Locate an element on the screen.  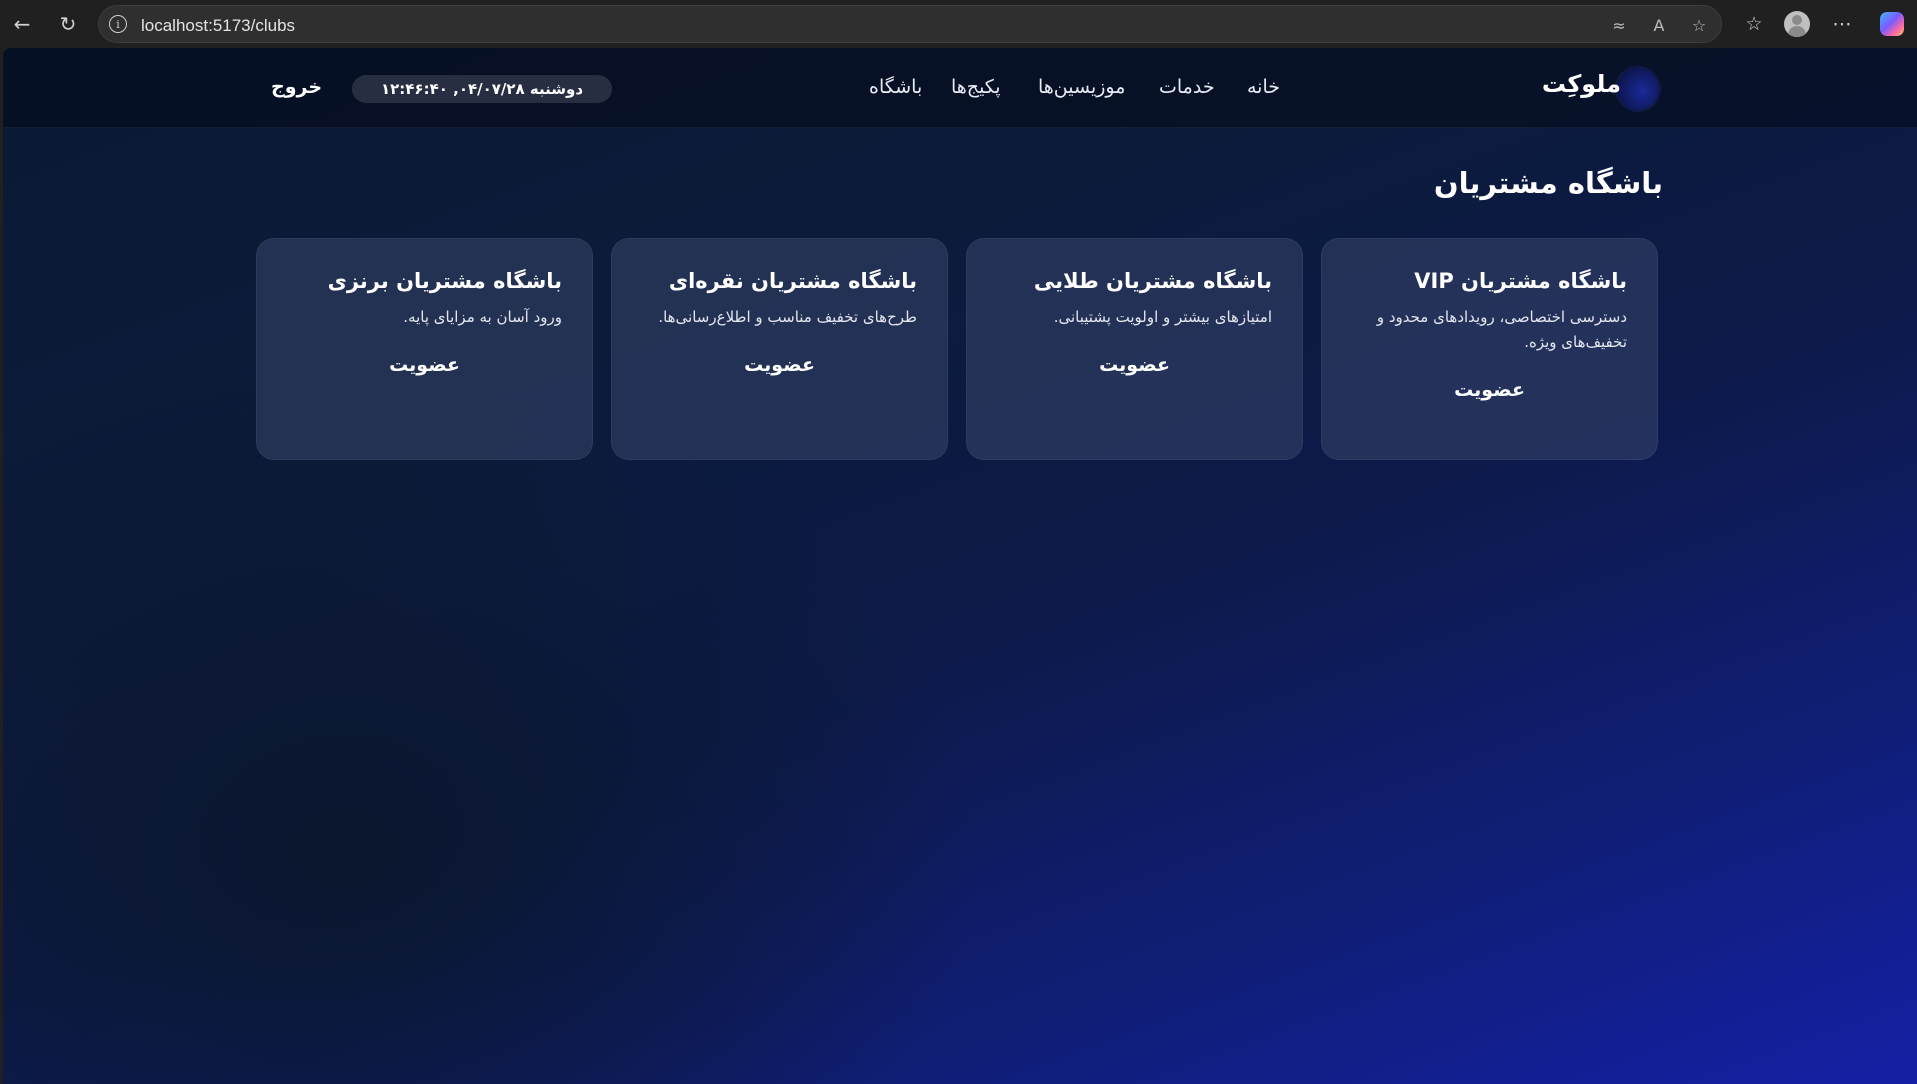
nav-item-packages: پکیج‌ها is located at coordinates (976, 87).